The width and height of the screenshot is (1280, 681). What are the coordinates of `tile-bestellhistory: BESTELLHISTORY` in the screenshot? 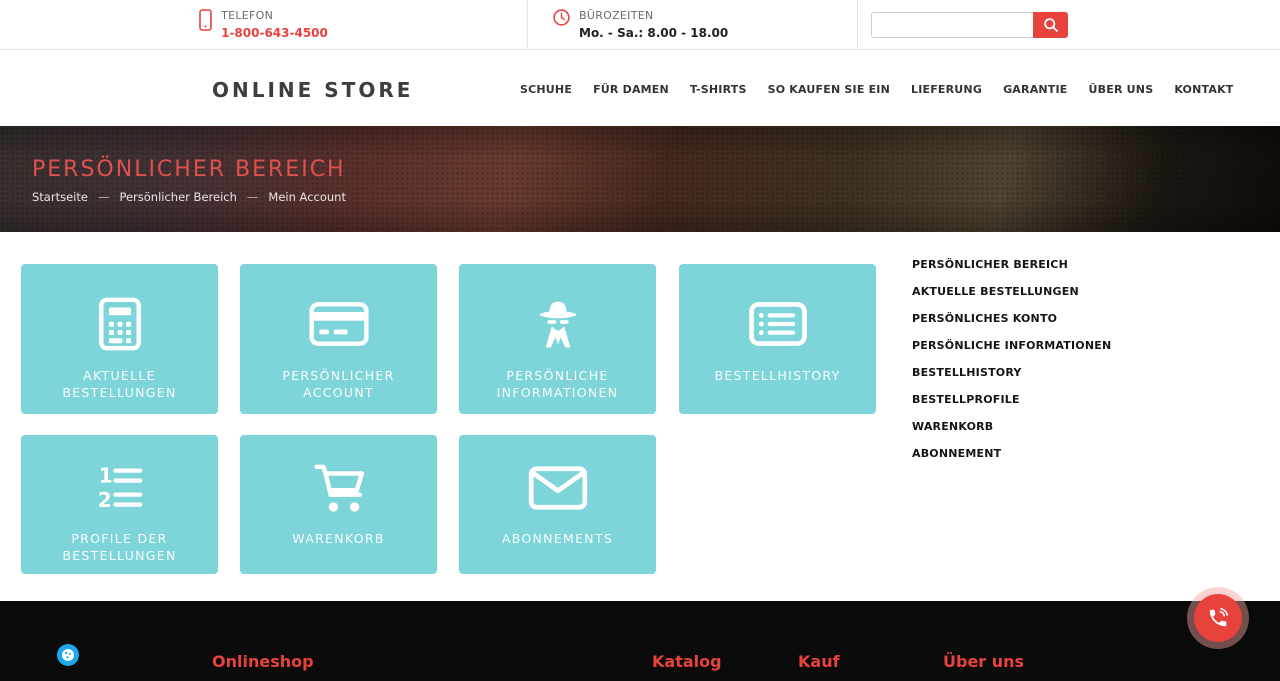 It's located at (777, 339).